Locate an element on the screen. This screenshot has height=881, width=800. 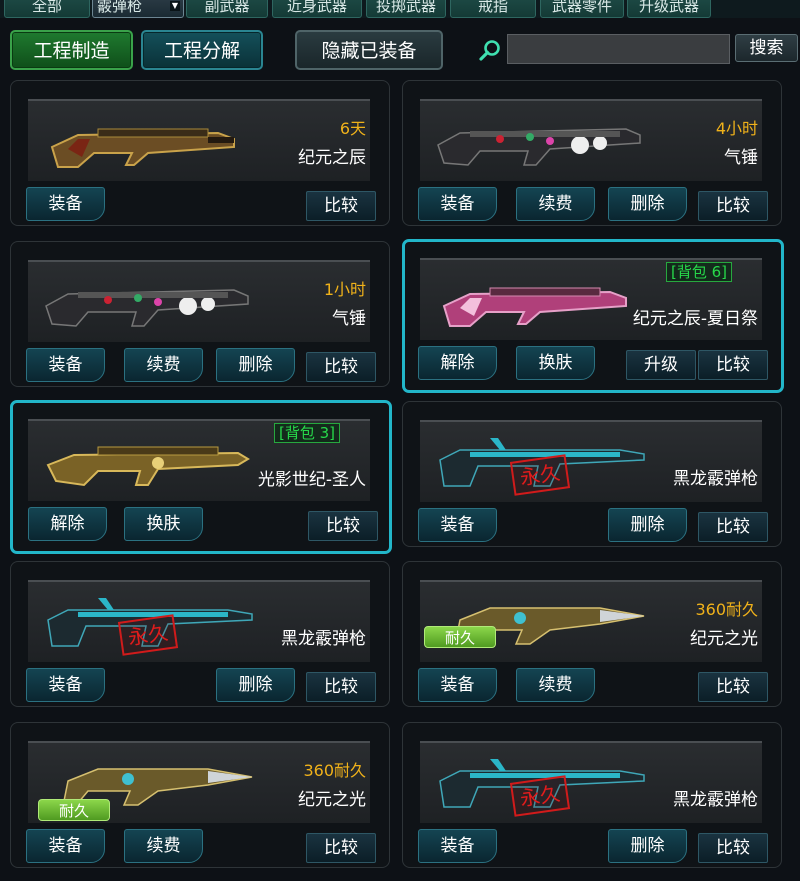
item-panel: [背包 3] 光影世纪-圣人 is located at coordinates (199, 460).